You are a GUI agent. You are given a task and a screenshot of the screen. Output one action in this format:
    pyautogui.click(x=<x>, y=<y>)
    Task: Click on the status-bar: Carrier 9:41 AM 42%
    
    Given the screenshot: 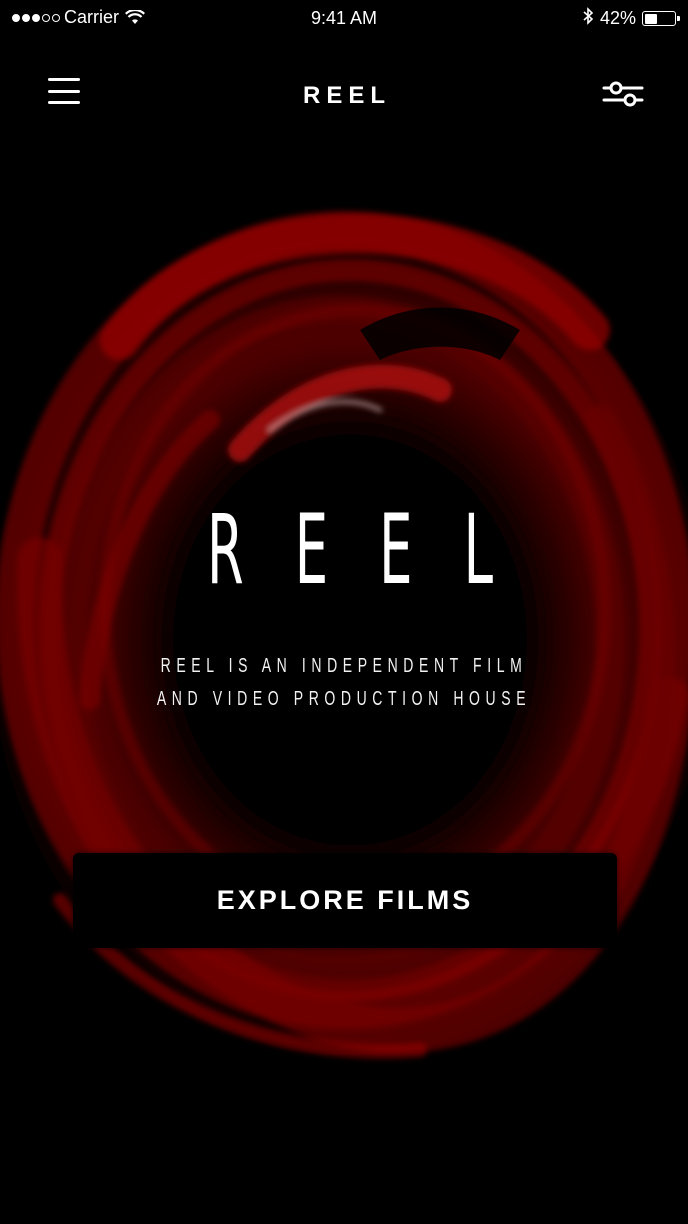 What is the action you would take?
    pyautogui.click(x=344, y=20)
    